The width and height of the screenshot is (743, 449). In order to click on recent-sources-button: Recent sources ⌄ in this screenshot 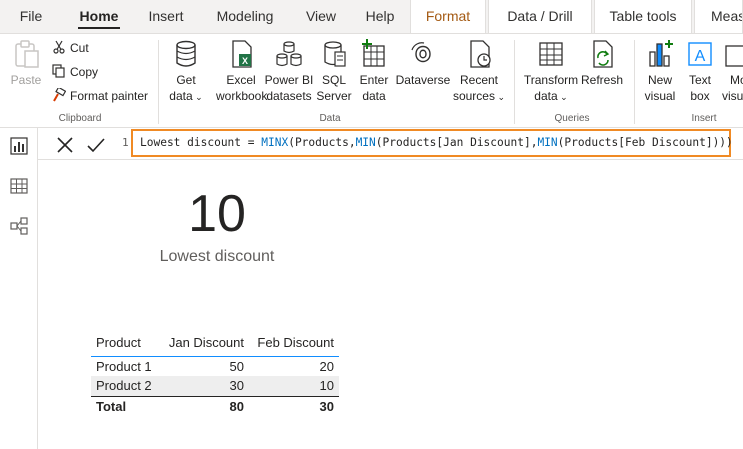, I will do `click(479, 71)`.